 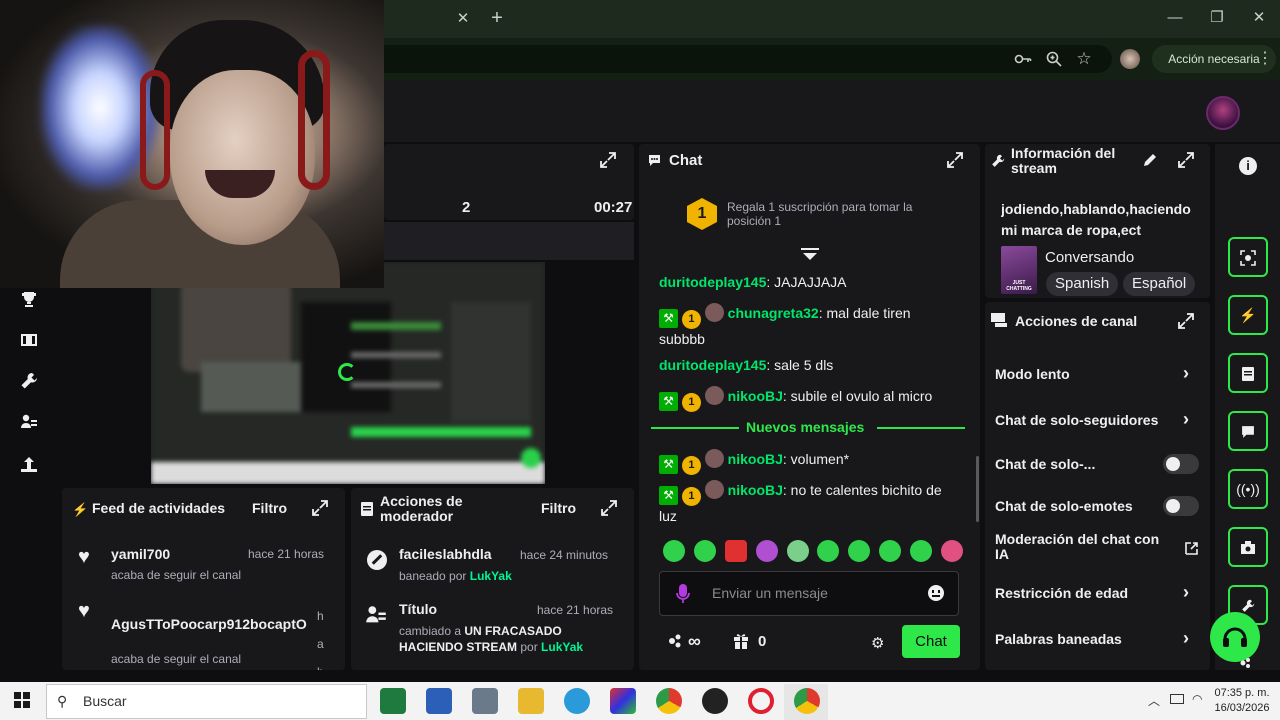 What do you see at coordinates (497, 18) in the screenshot?
I see `new-tab-button: +` at bounding box center [497, 18].